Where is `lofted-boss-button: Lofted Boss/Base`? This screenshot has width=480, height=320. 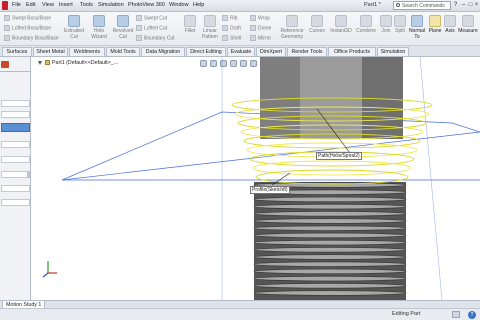
lofted-boss-button: Lofted Boss/Base is located at coordinates (27, 28).